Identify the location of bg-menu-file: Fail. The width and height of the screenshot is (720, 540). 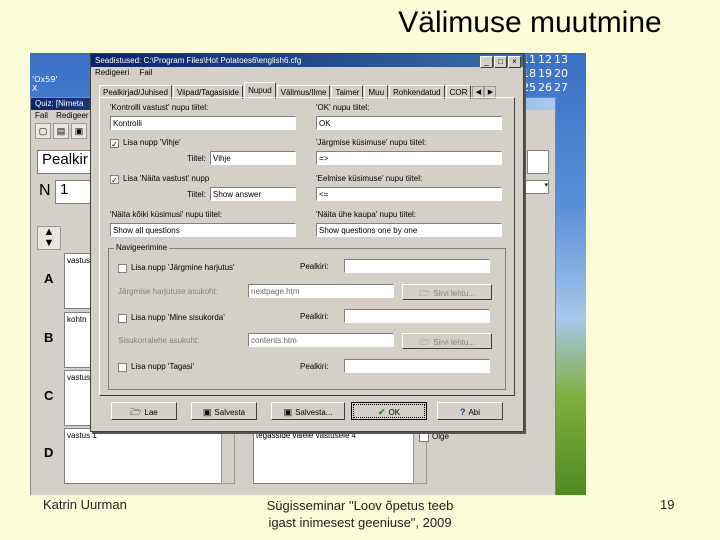
(41, 115).